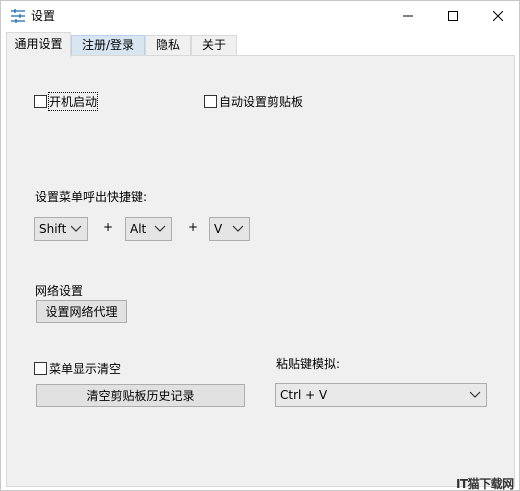  I want to click on maximize-button, so click(453, 16).